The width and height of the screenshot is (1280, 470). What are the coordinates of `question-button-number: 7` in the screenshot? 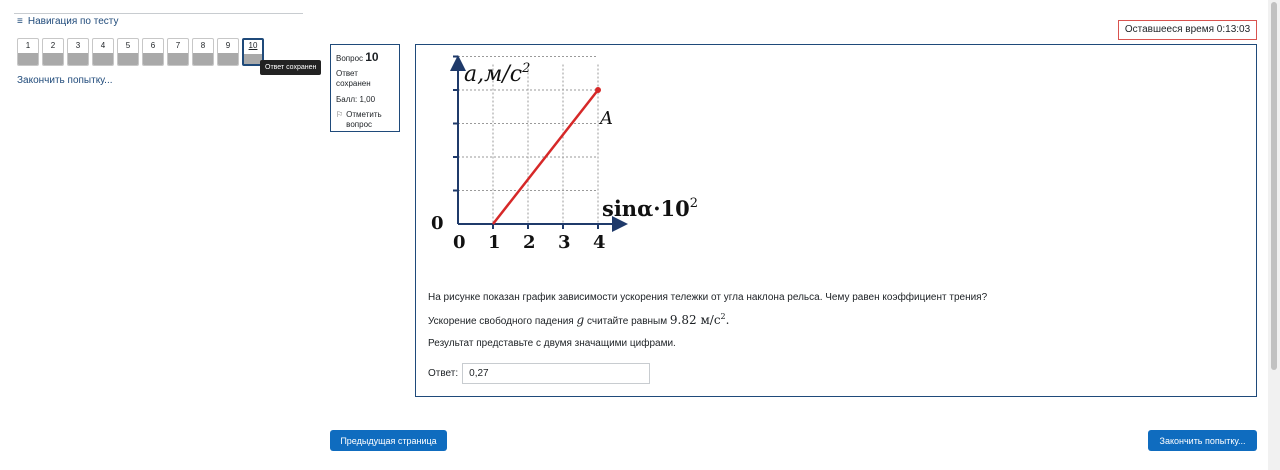 It's located at (178, 45).